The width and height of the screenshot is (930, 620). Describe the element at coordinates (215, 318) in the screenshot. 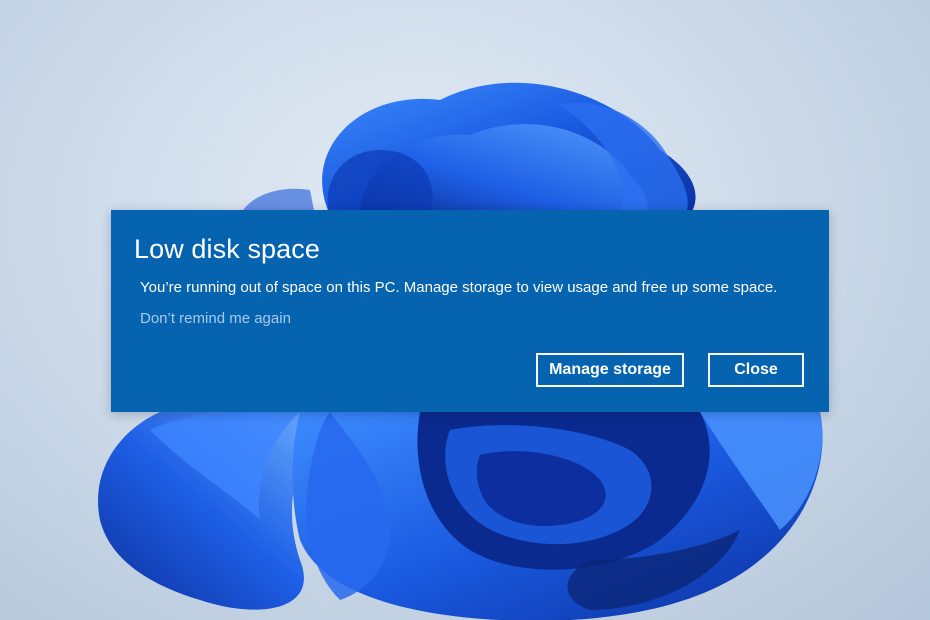

I see `dont-remind-link: Don’t remind me again` at that location.